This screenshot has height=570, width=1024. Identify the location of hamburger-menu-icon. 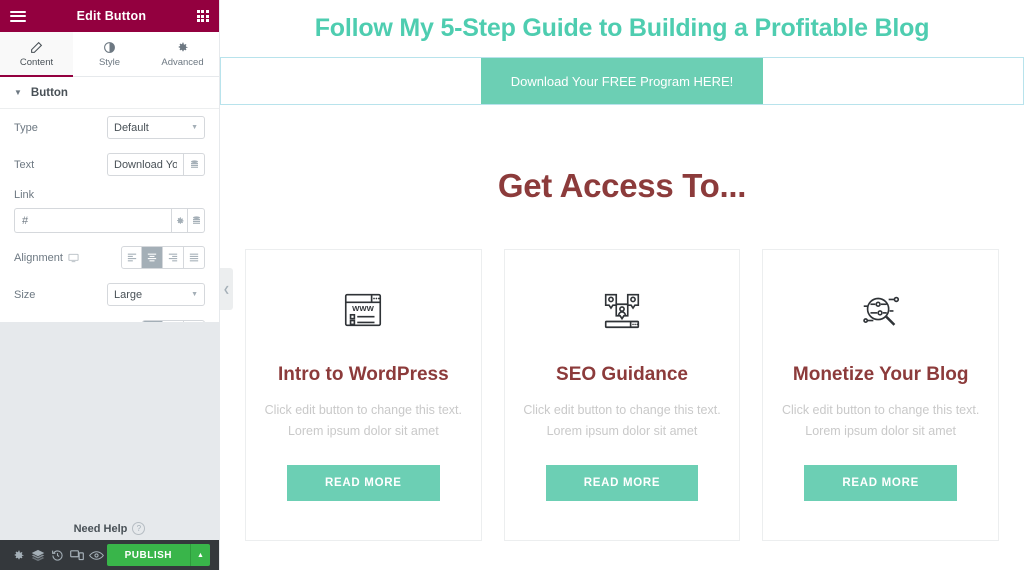
(18, 16).